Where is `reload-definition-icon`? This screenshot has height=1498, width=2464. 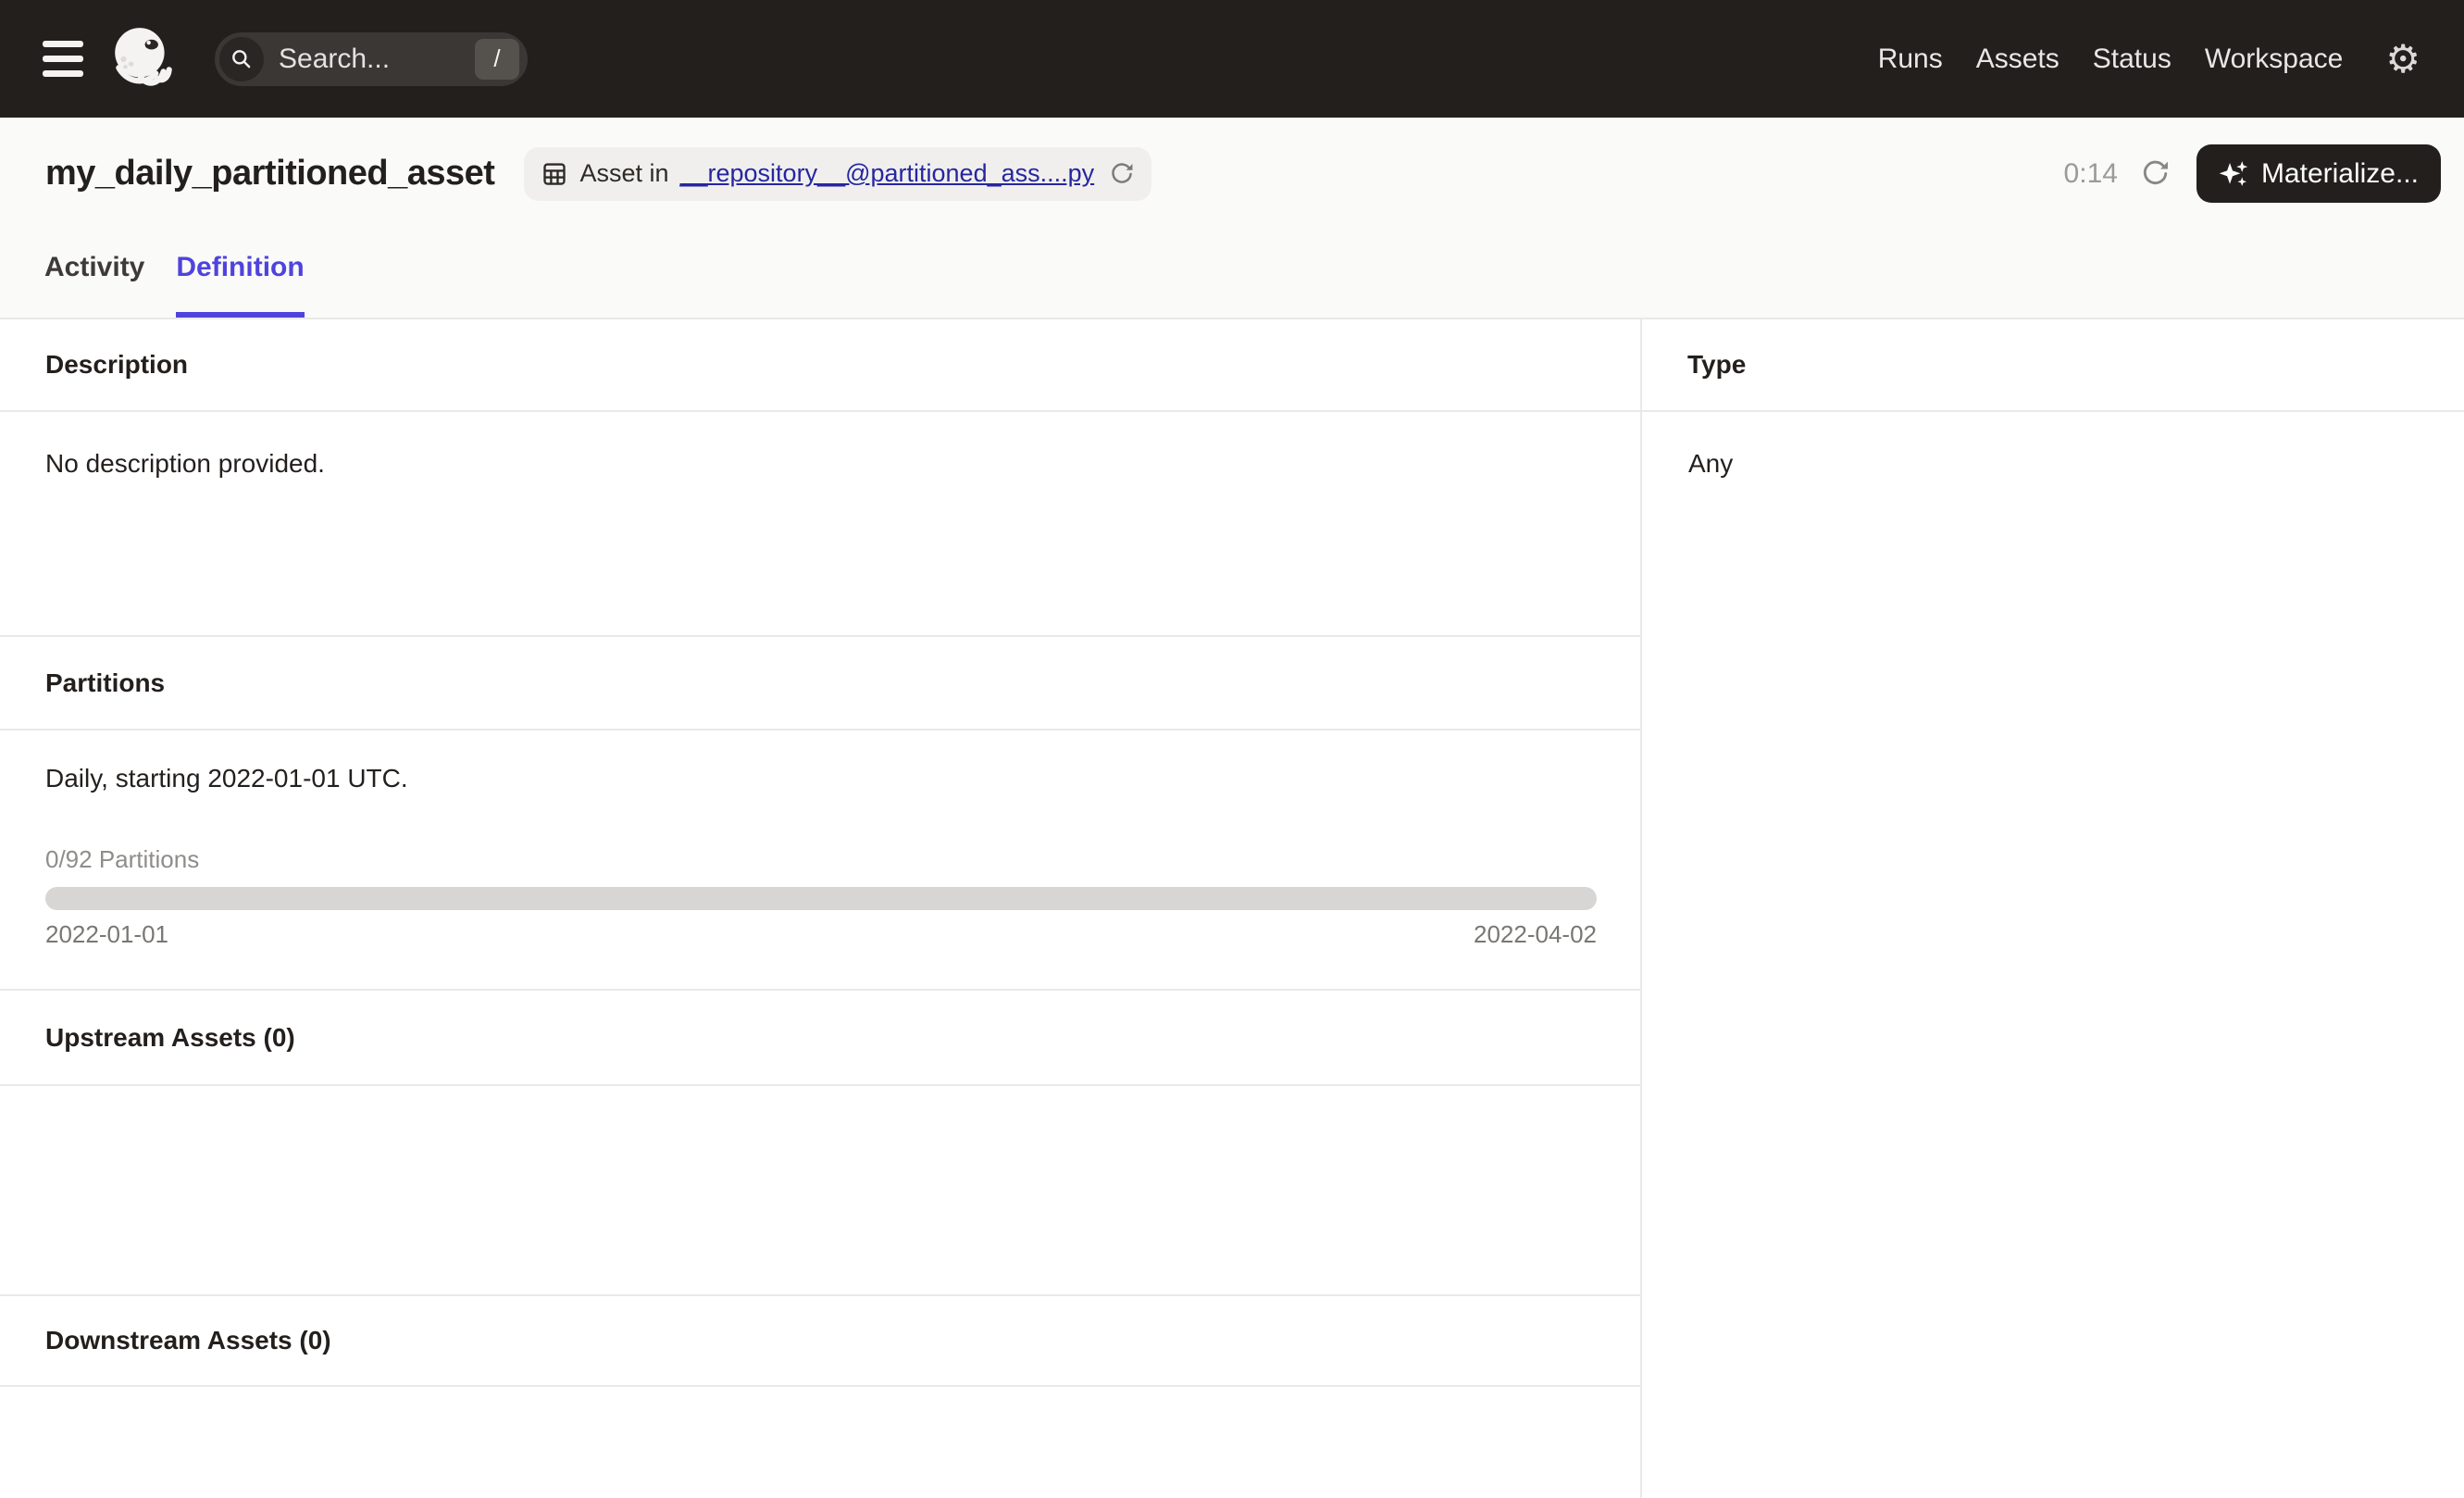 reload-definition-icon is located at coordinates (1122, 174).